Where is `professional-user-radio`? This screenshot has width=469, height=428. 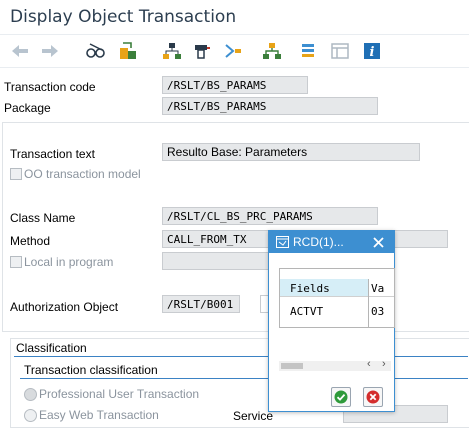 professional-user-radio is located at coordinates (30, 394).